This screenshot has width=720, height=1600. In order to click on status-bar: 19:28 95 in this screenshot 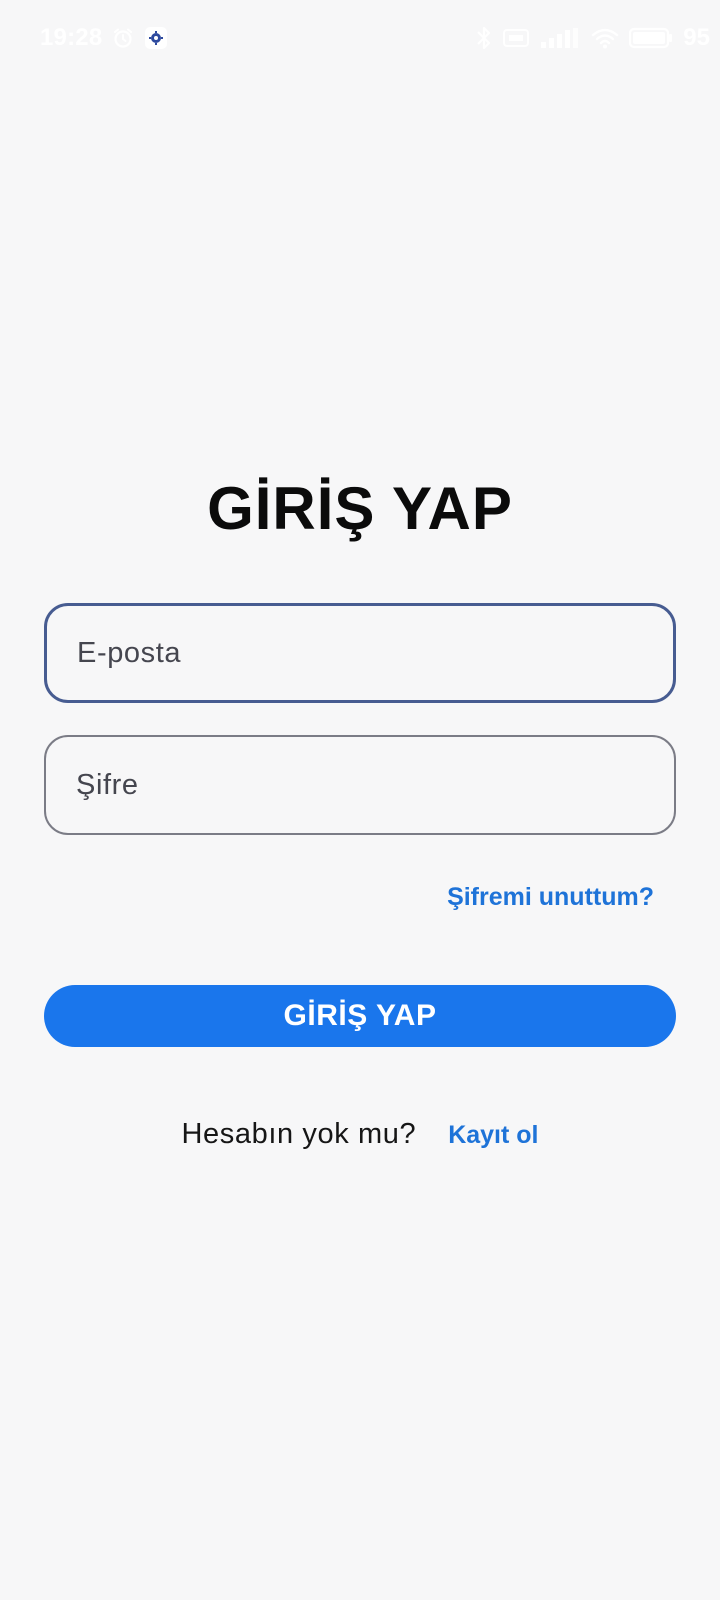, I will do `click(360, 36)`.